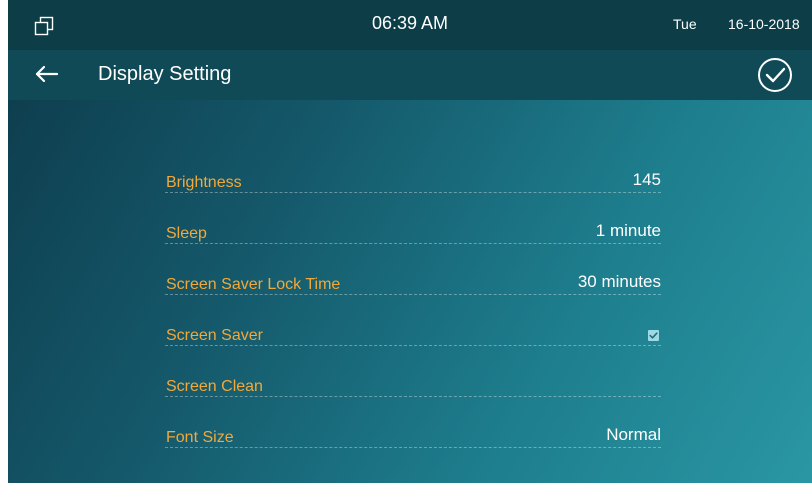 This screenshot has height=483, width=812. Describe the element at coordinates (764, 24) in the screenshot. I see `status-date: 16-10-2018` at that location.